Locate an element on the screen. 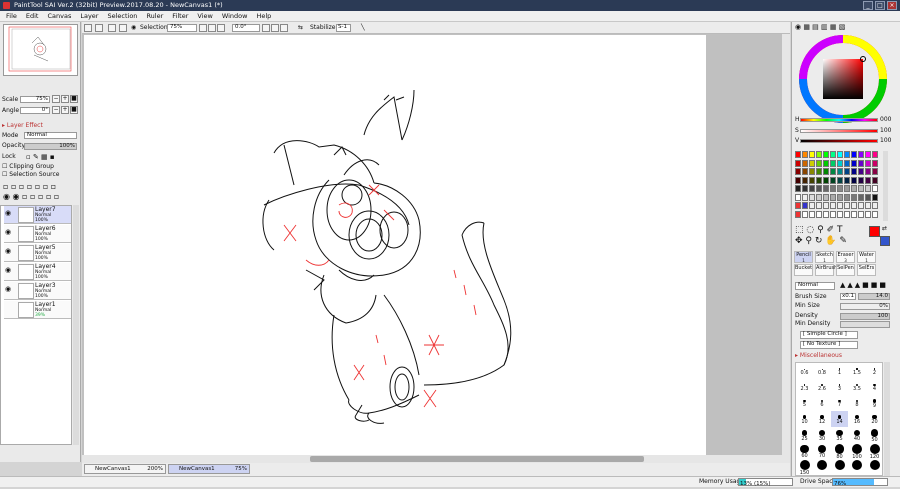 The height and width of the screenshot is (489, 900). brush-shape-presets: ▲▲▲■■■ is located at coordinates (864, 285).